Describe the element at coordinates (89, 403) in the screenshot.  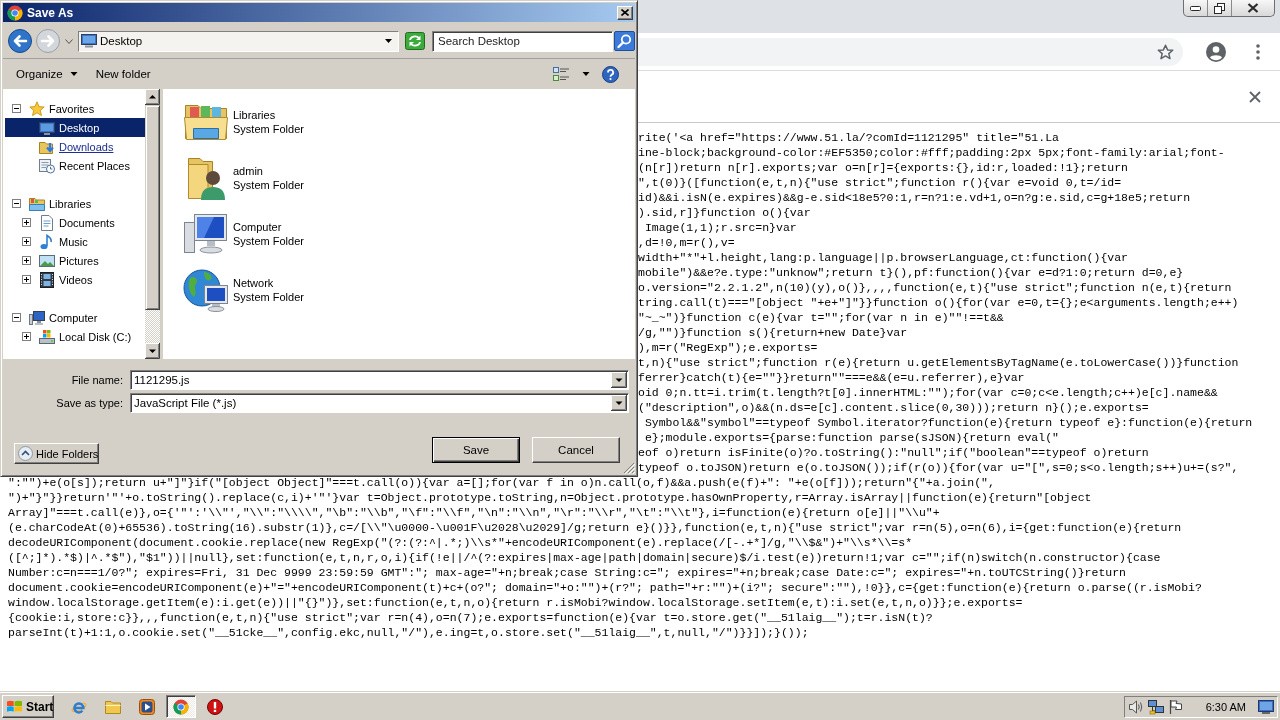
I see `field-label: Save as type:` at that location.